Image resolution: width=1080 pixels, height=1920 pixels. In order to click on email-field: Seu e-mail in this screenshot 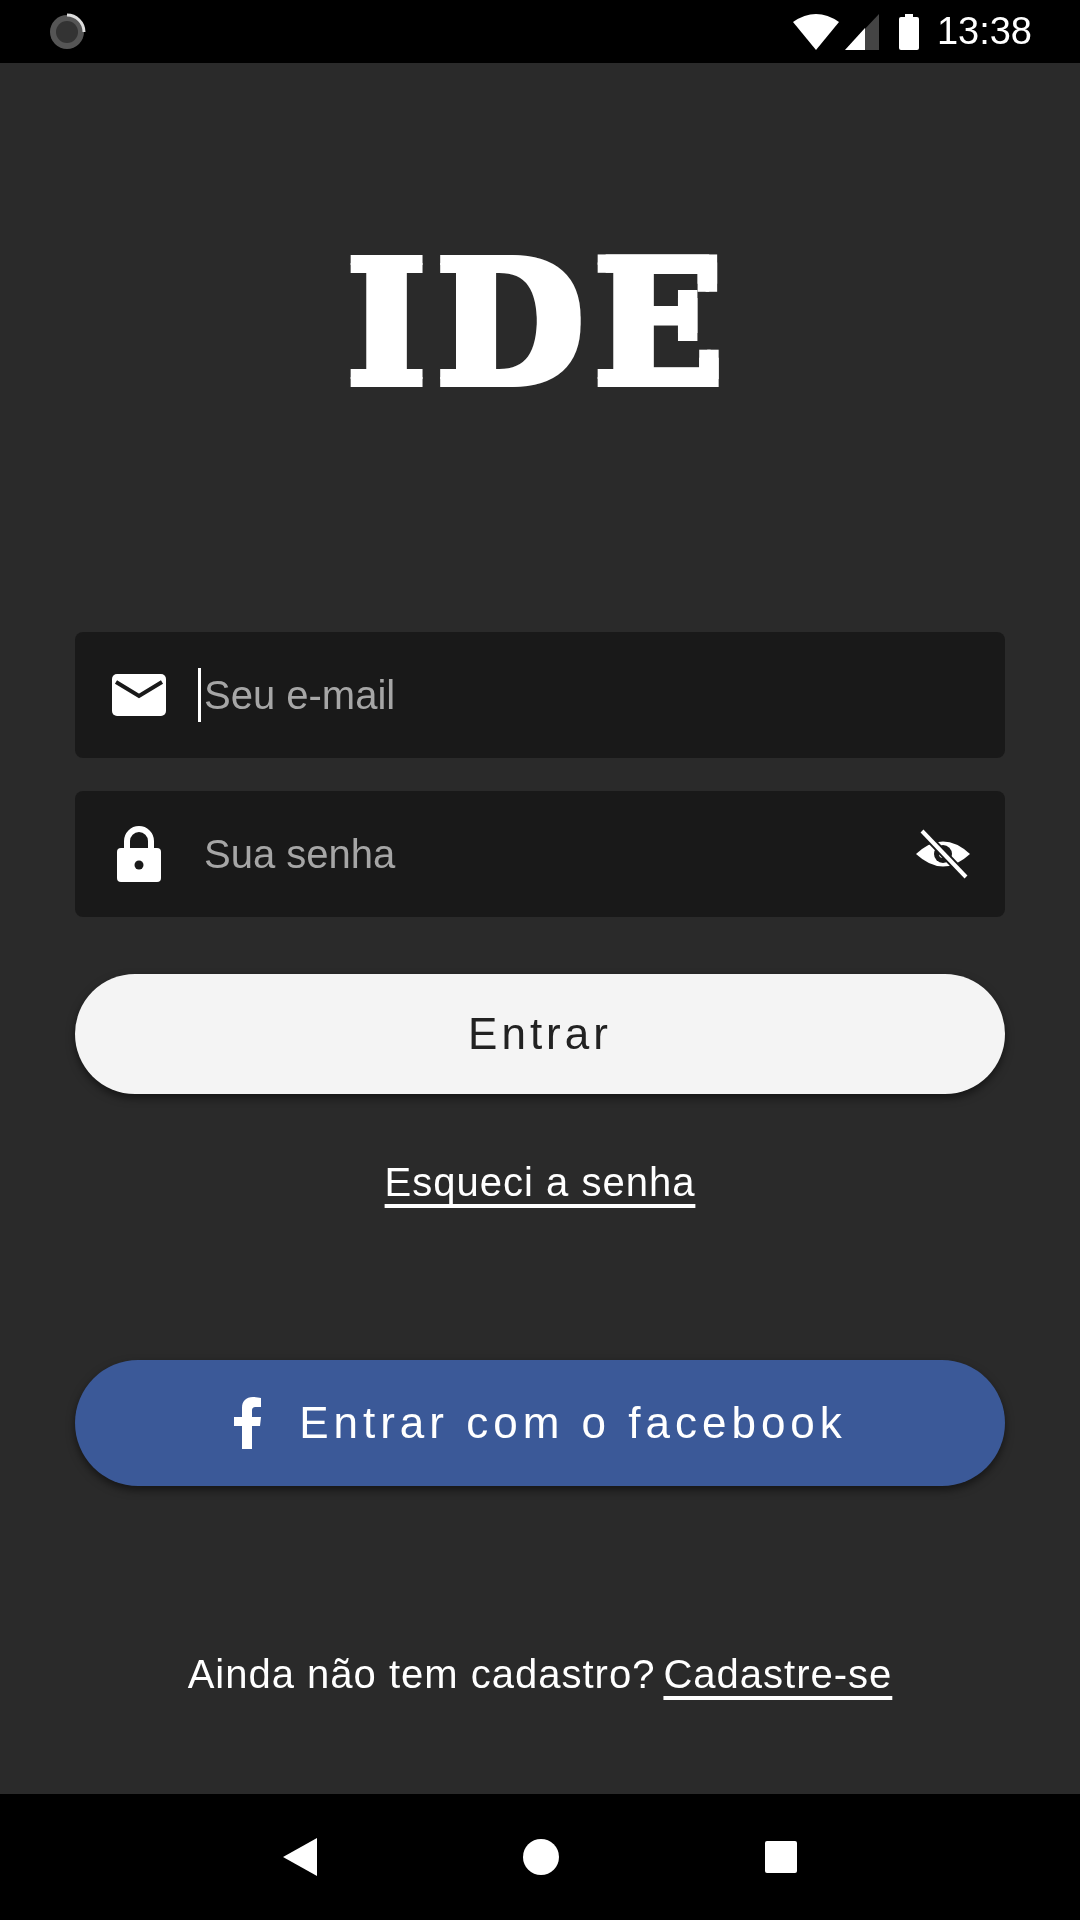, I will do `click(540, 695)`.